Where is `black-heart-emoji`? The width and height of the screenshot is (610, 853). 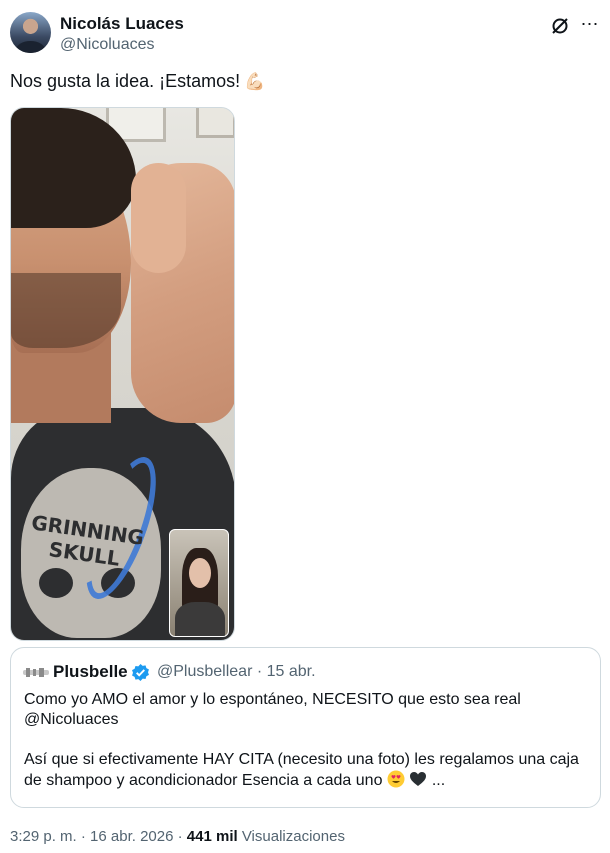
black-heart-emoji is located at coordinates (418, 779).